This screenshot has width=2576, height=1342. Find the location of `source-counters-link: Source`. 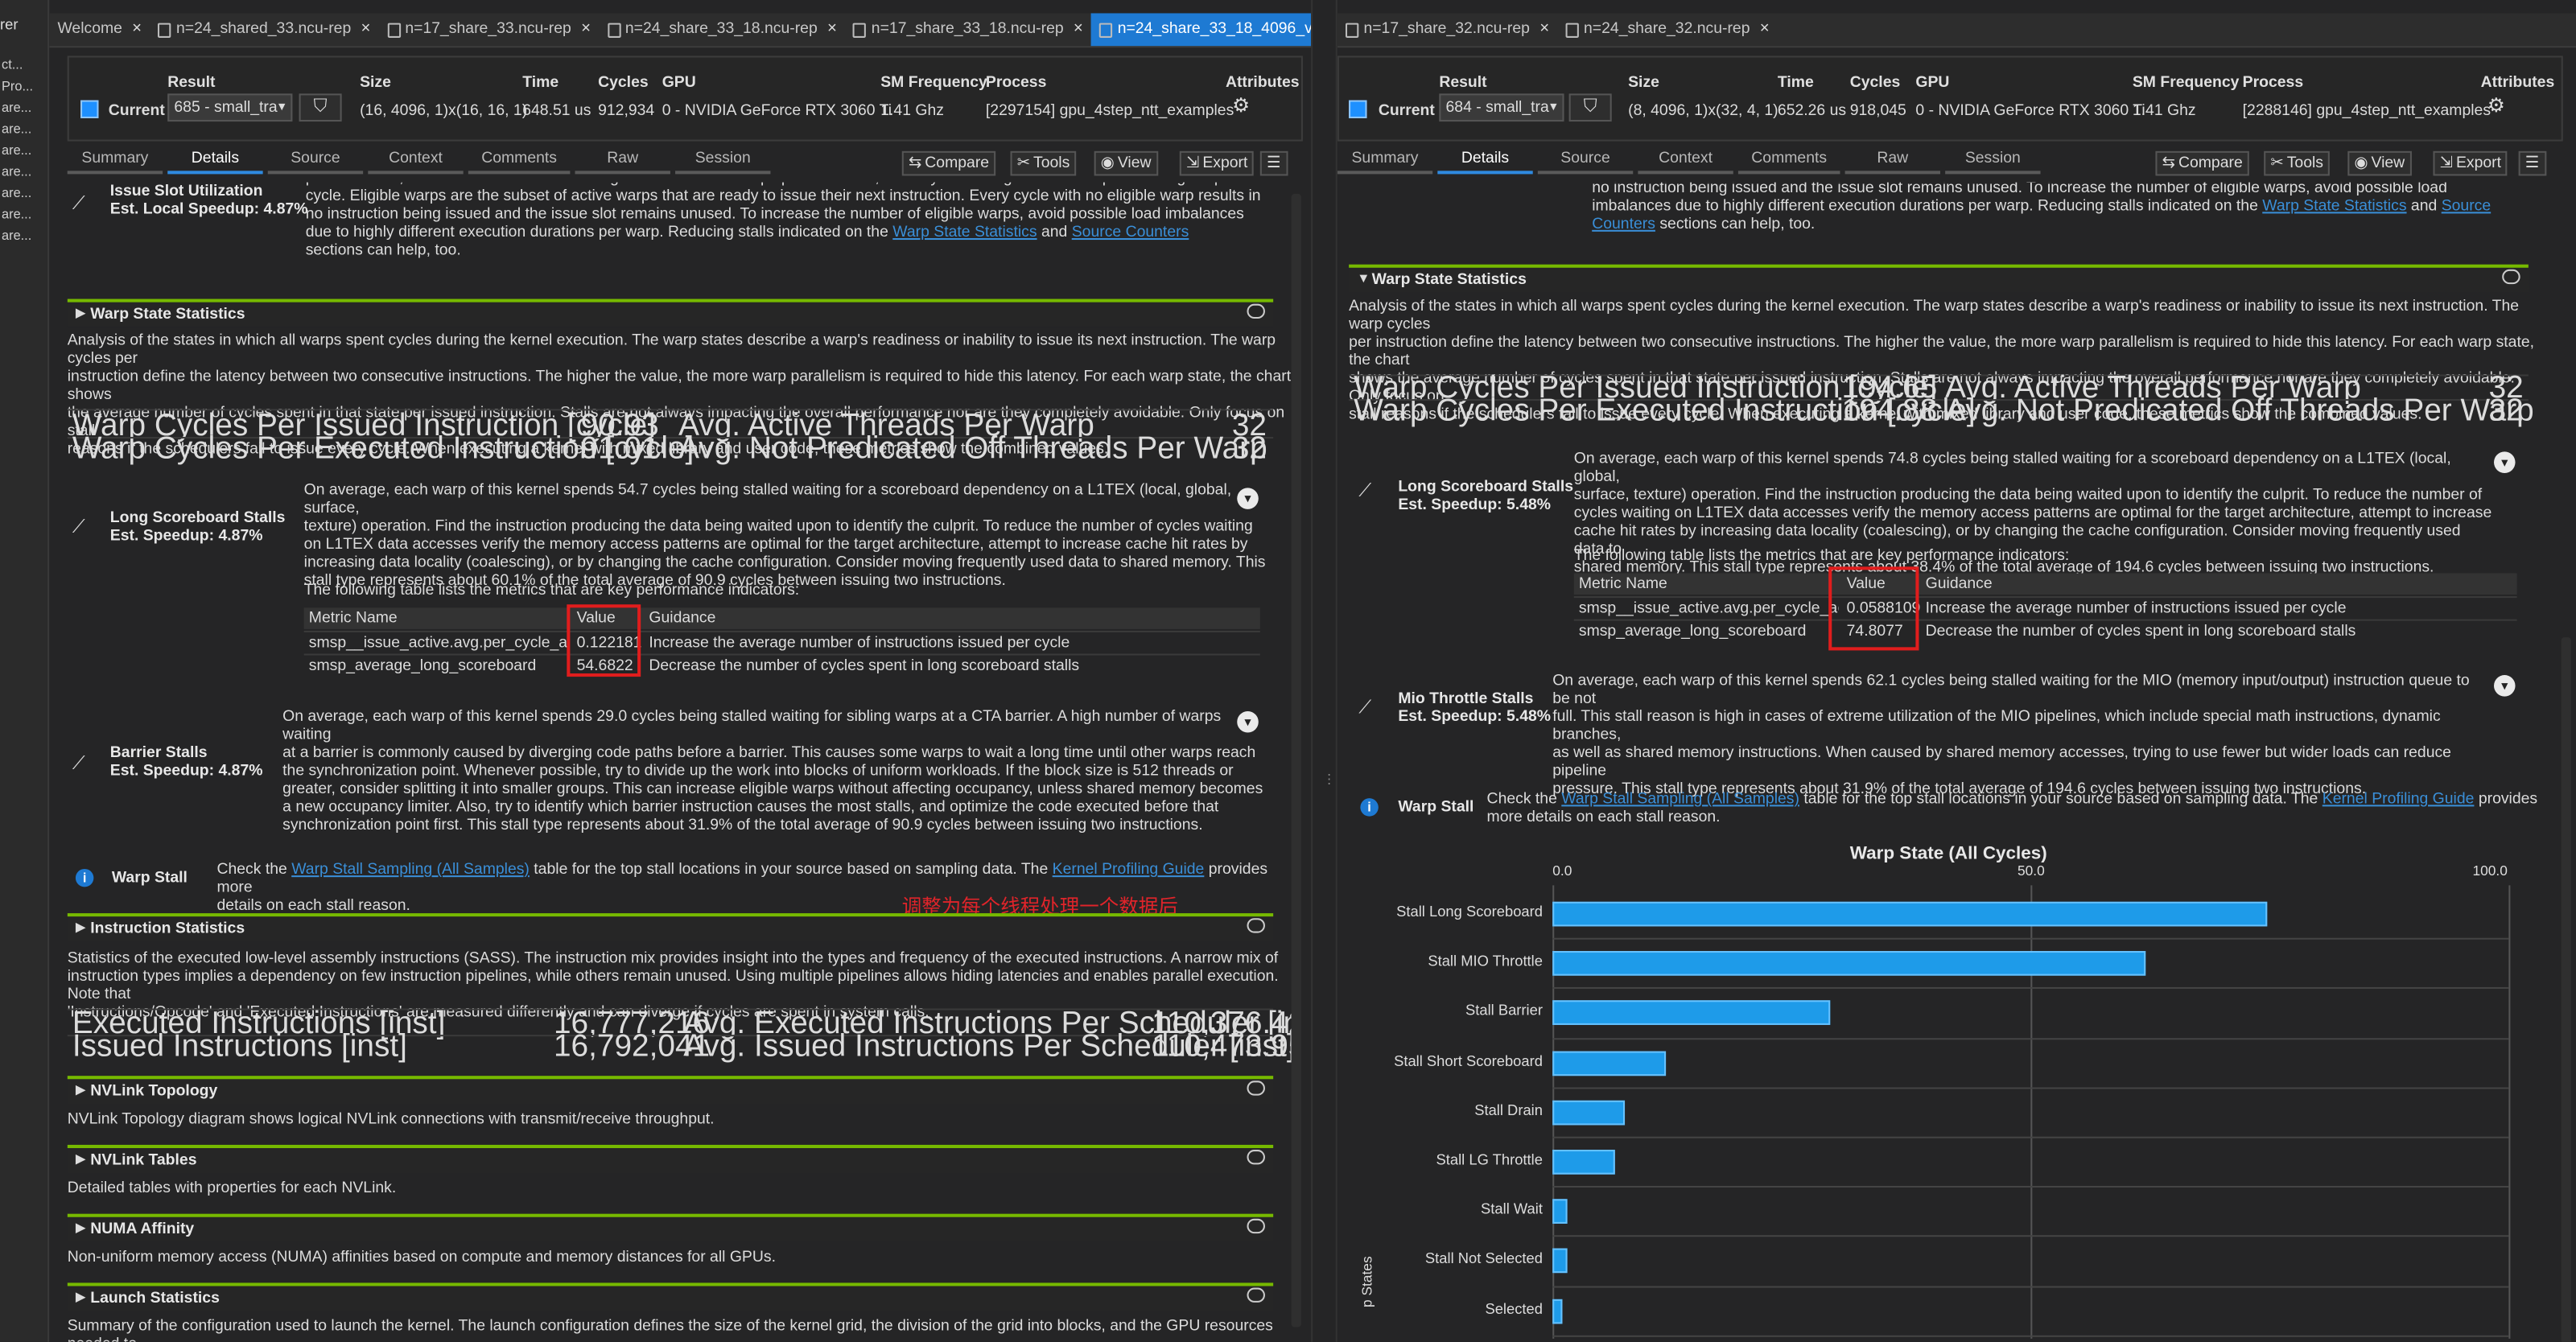

source-counters-link: Source is located at coordinates (2466, 206).